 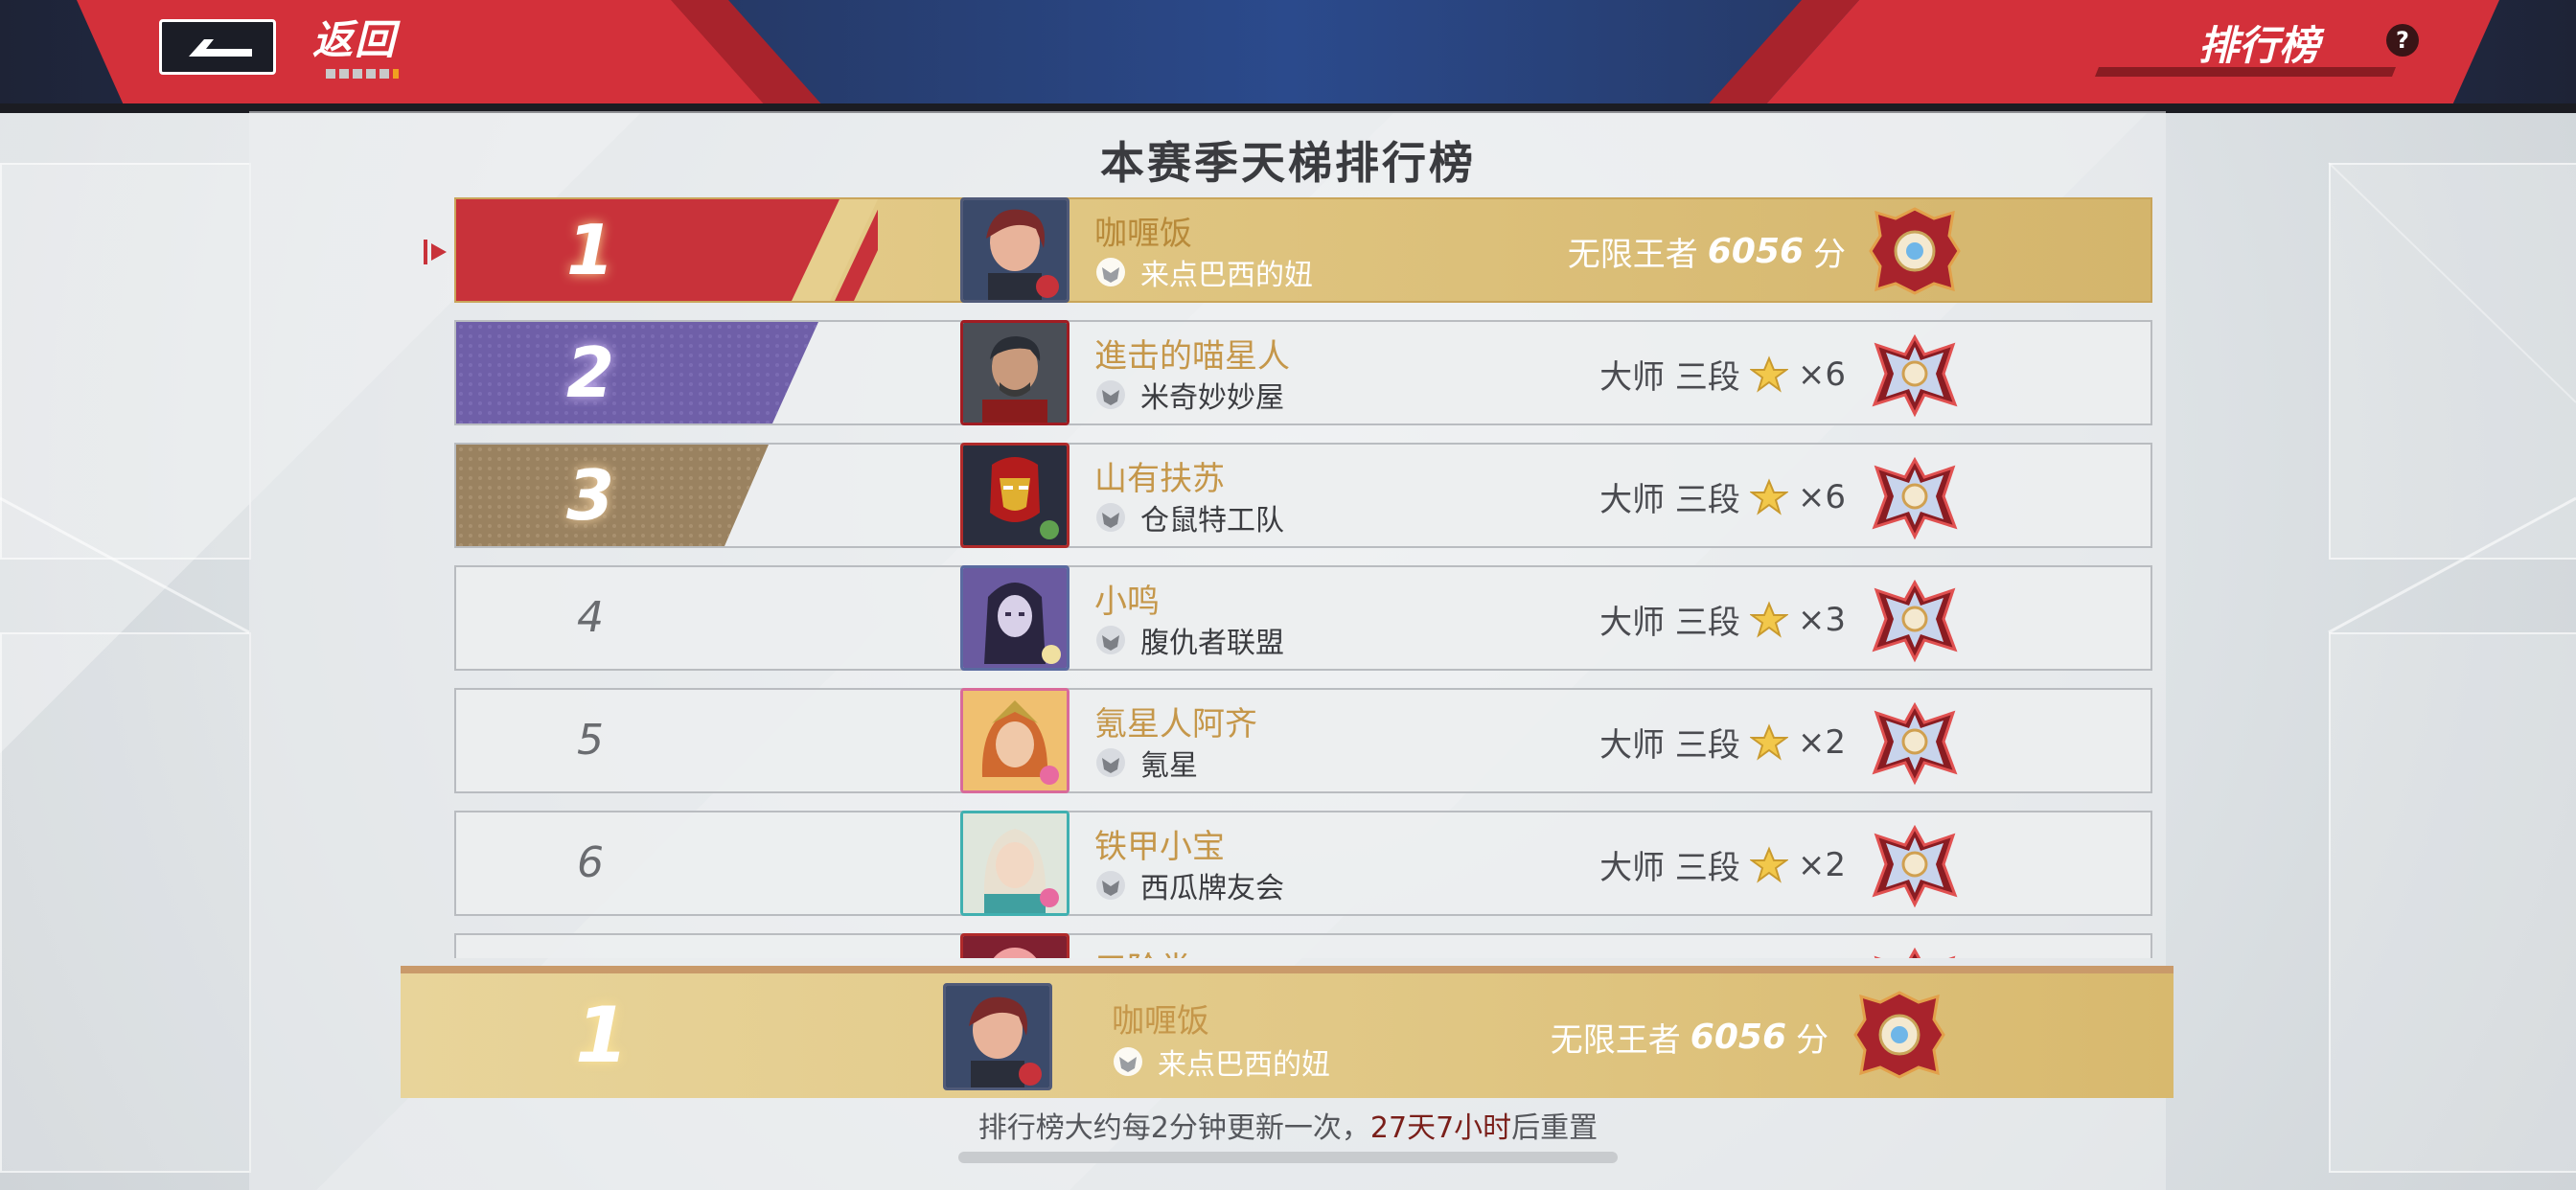 What do you see at coordinates (1303, 496) in the screenshot?
I see `ranking-row: 3 山有扶苏 仓鼠特工队 大师 三段 ×6` at bounding box center [1303, 496].